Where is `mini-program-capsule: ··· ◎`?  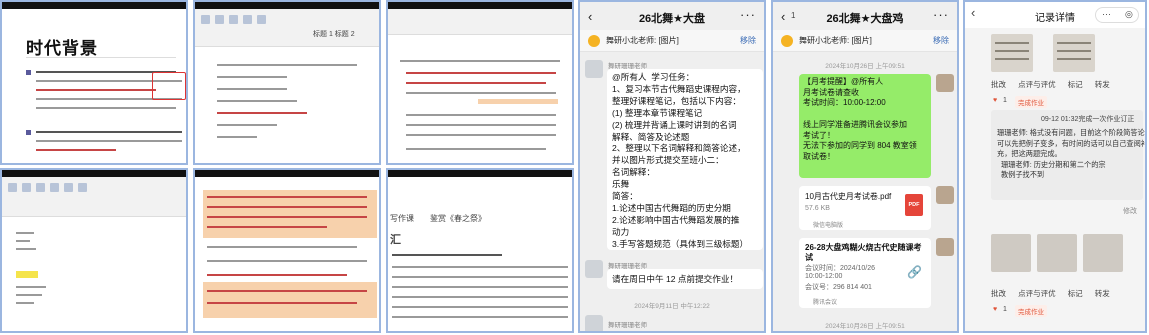
mini-program-capsule: ··· ◎ is located at coordinates (1117, 15).